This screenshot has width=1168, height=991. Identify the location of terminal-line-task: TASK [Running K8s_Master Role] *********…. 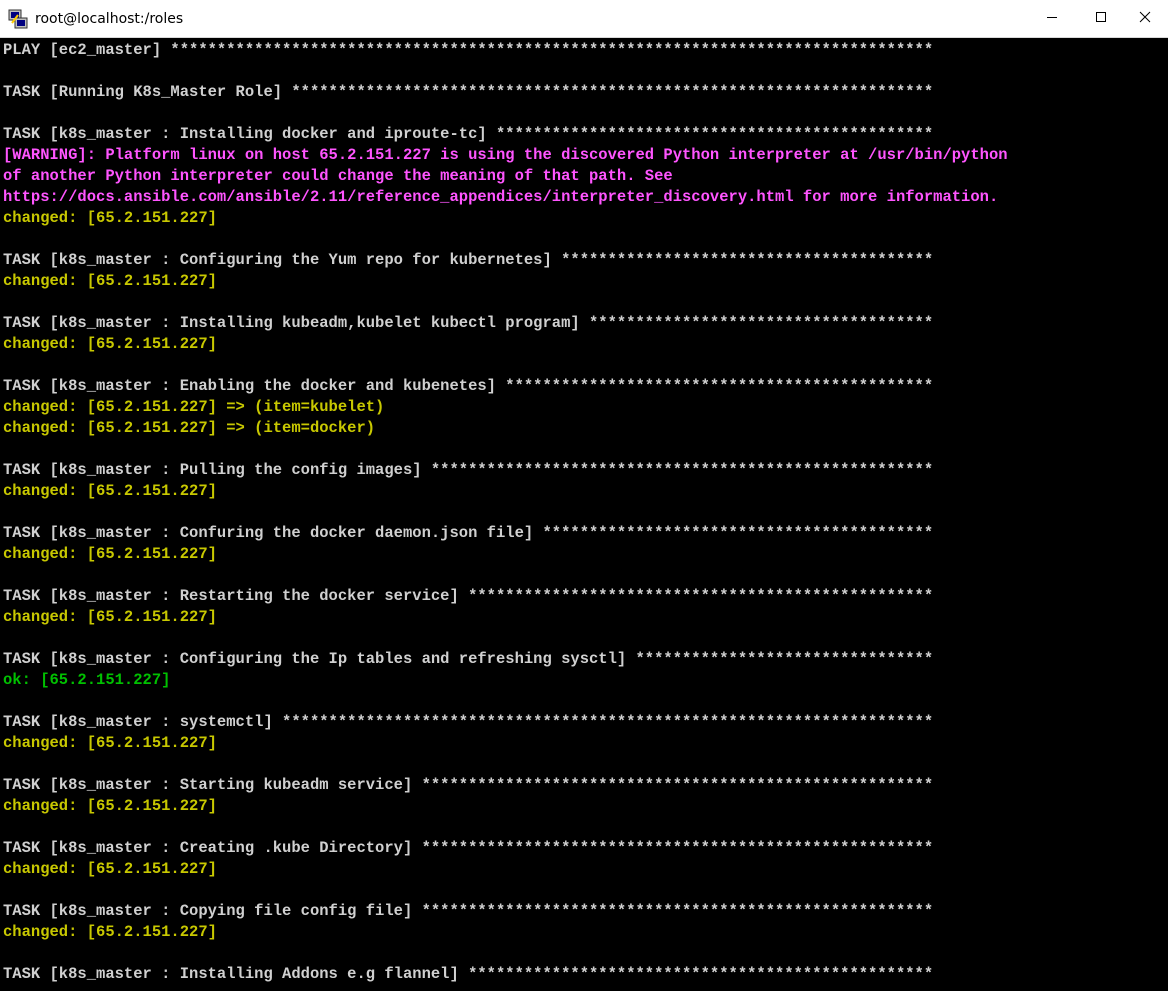
(468, 92).